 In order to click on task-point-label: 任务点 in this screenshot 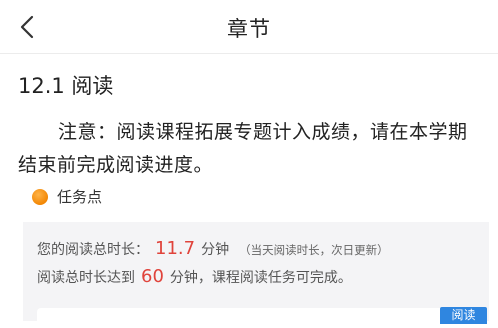, I will do `click(80, 197)`.